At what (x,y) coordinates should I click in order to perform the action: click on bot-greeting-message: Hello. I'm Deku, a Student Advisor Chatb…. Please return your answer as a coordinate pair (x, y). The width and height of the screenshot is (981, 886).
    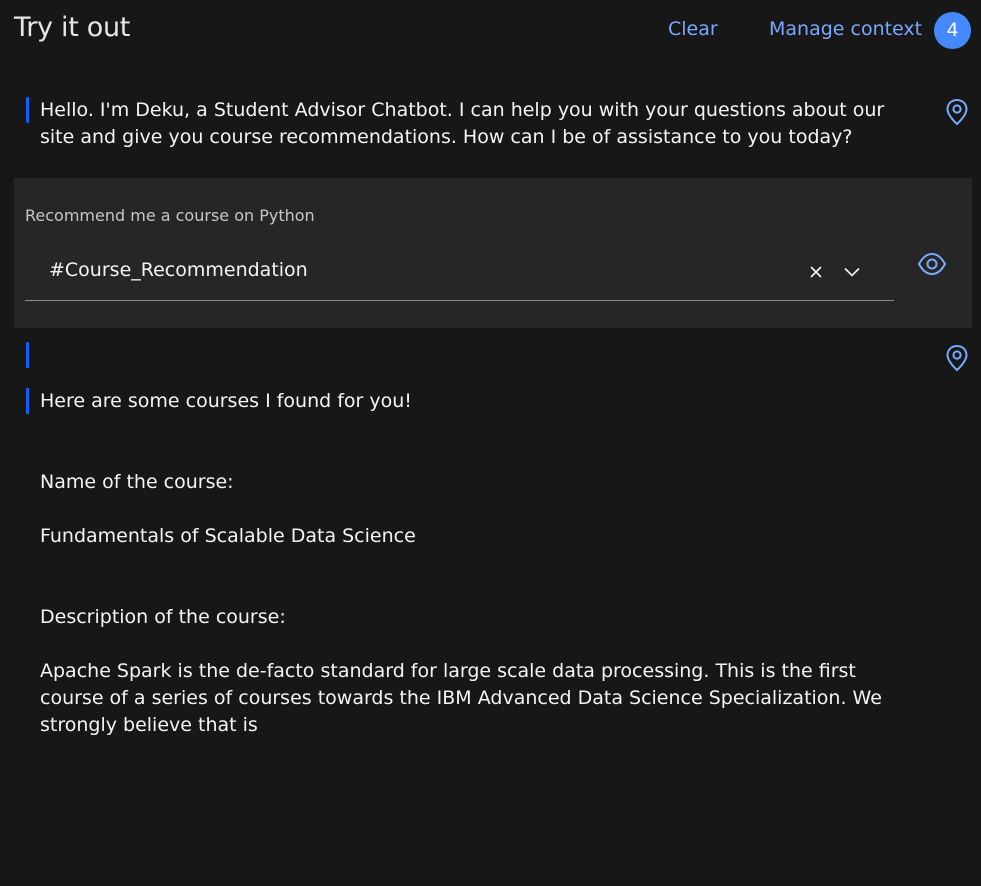
    Looking at the image, I should click on (462, 123).